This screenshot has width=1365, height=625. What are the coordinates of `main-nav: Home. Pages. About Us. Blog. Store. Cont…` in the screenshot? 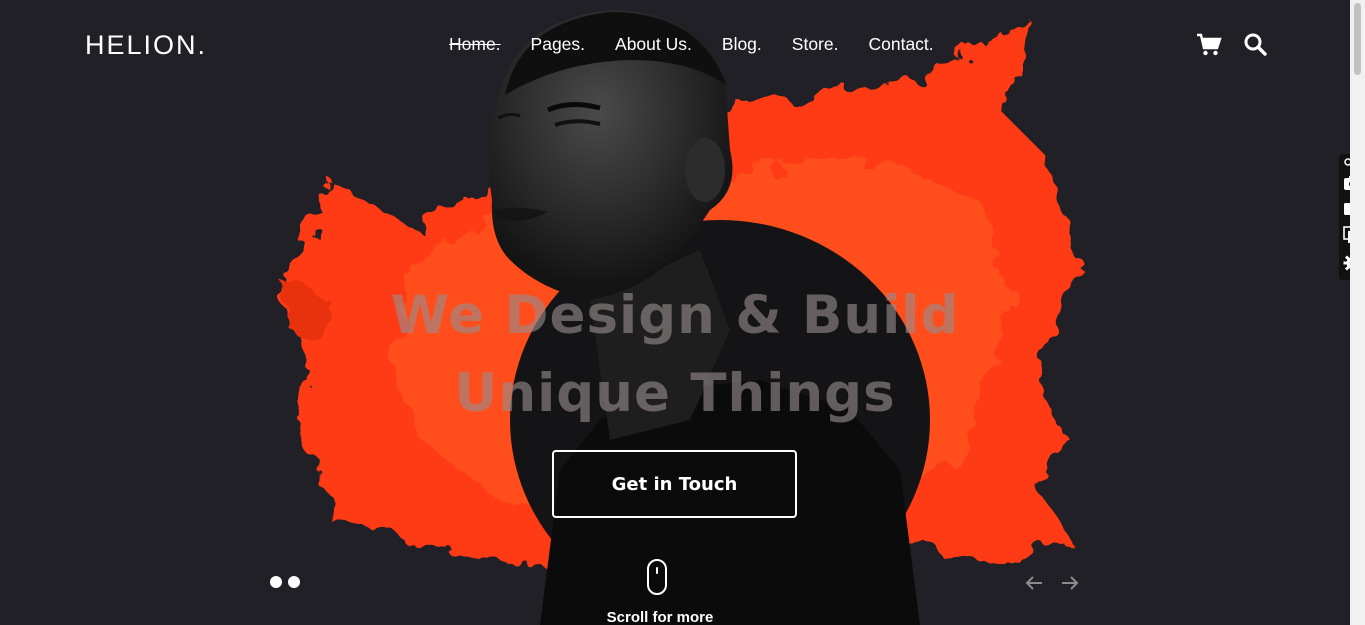 It's located at (706, 44).